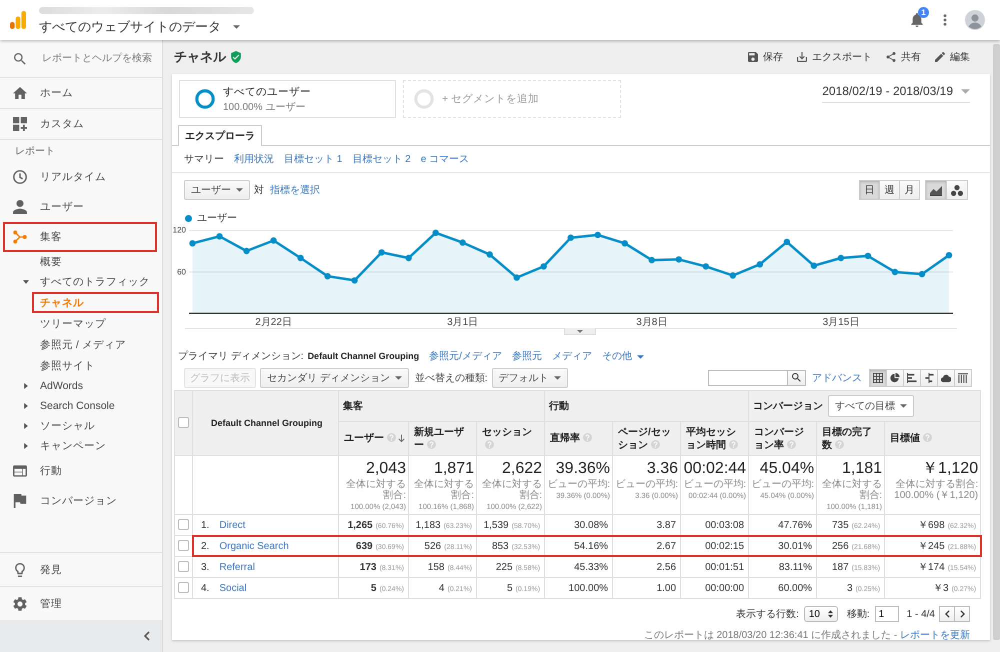 The height and width of the screenshot is (652, 1000). What do you see at coordinates (947, 614) in the screenshot?
I see `previous-page-button` at bounding box center [947, 614].